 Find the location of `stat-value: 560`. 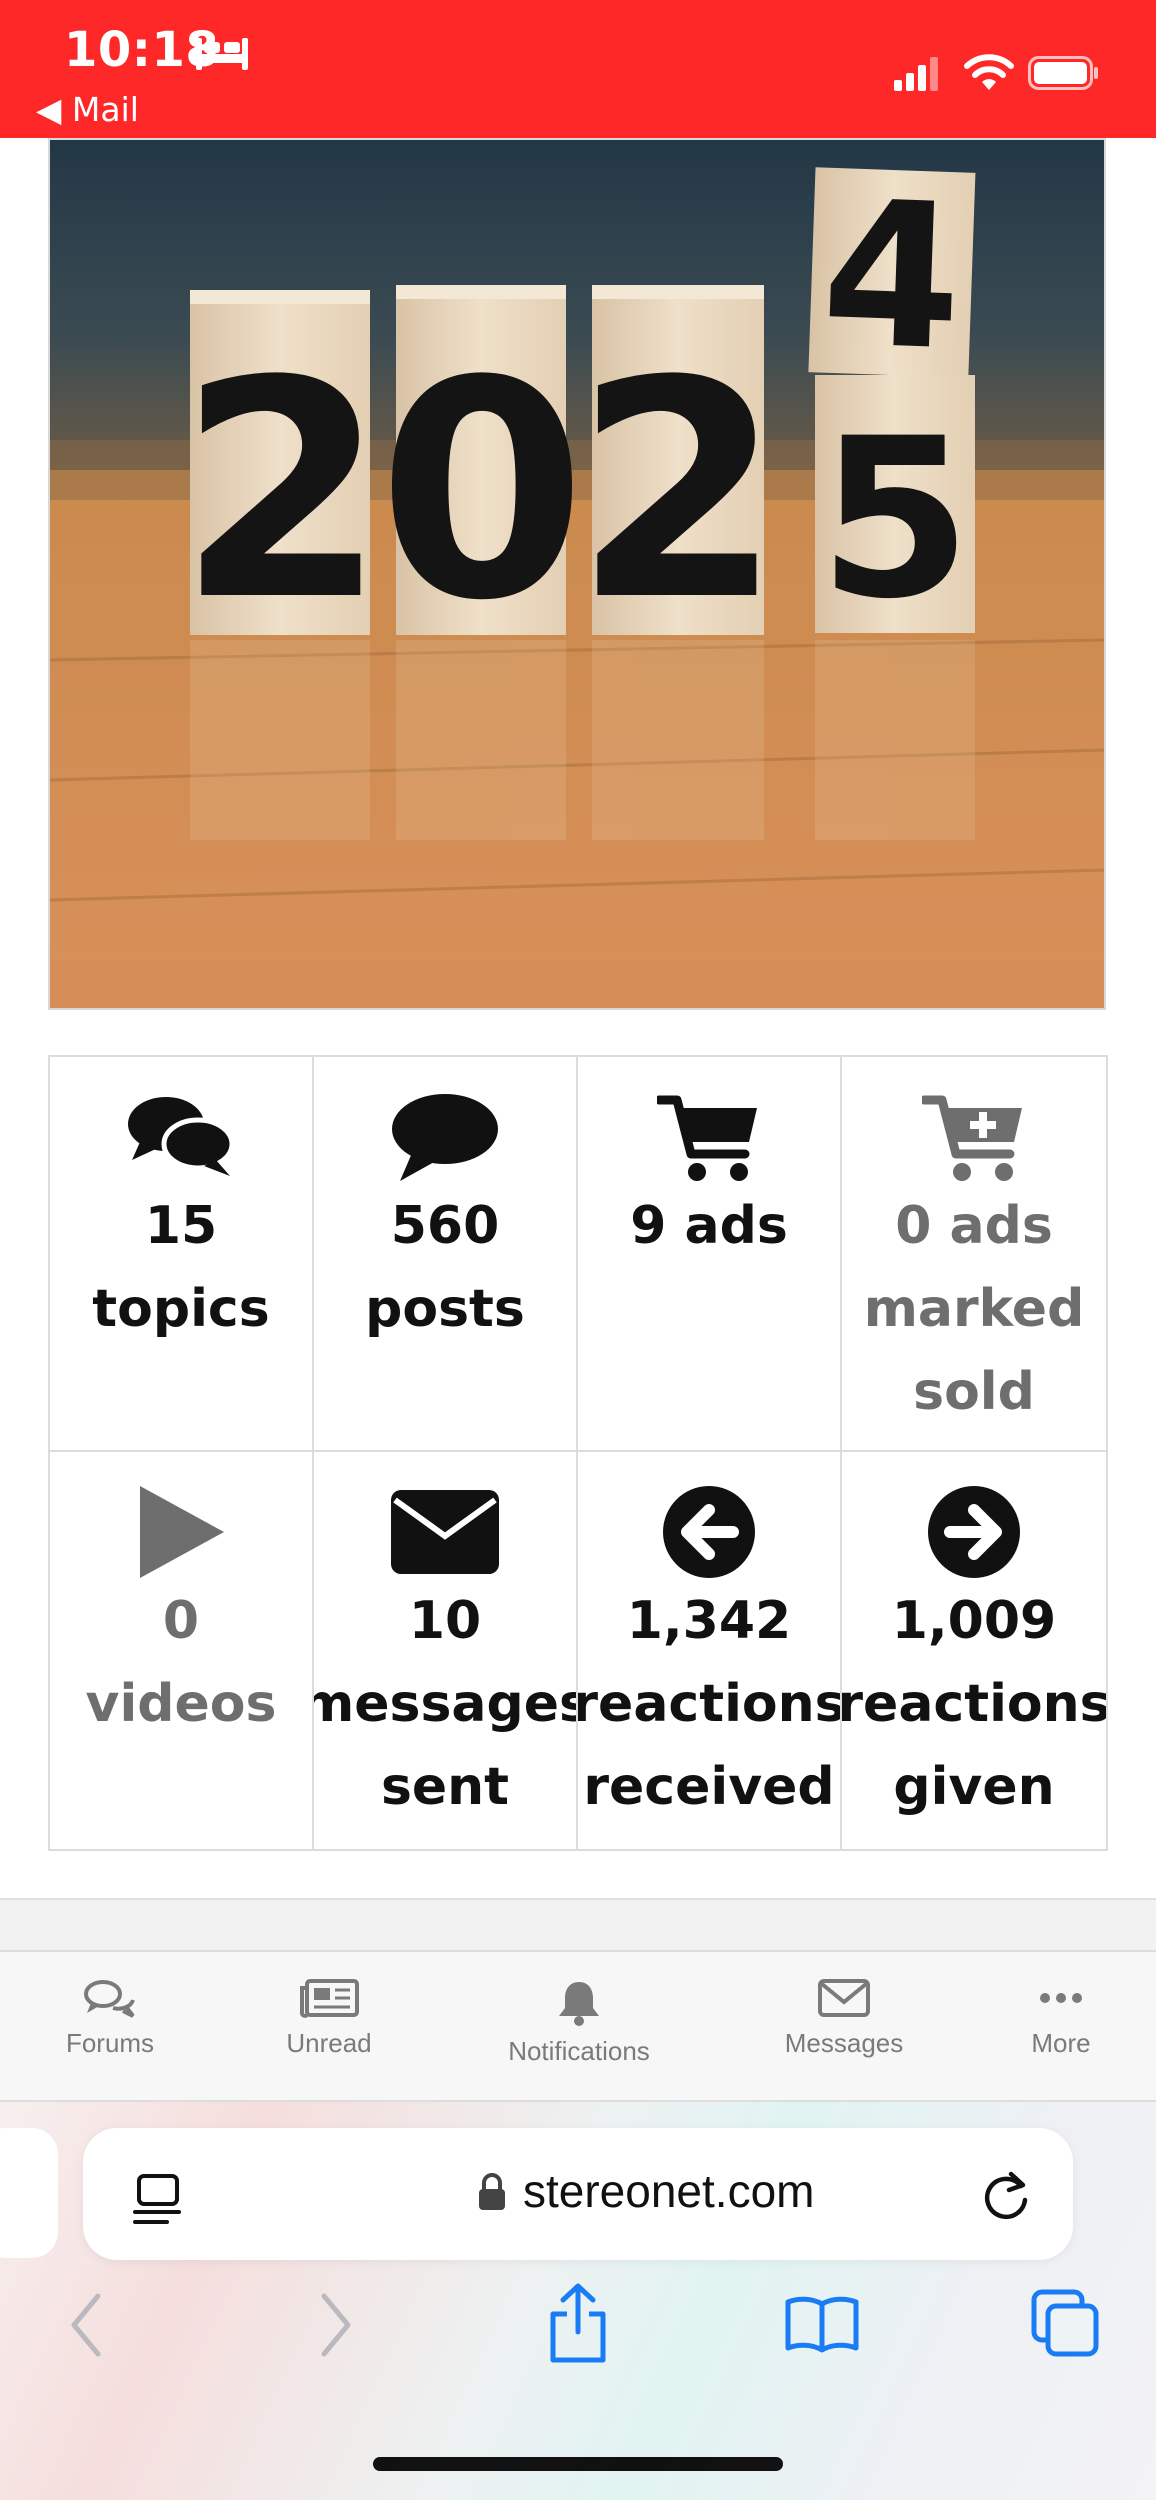

stat-value: 560 is located at coordinates (445, 1226).